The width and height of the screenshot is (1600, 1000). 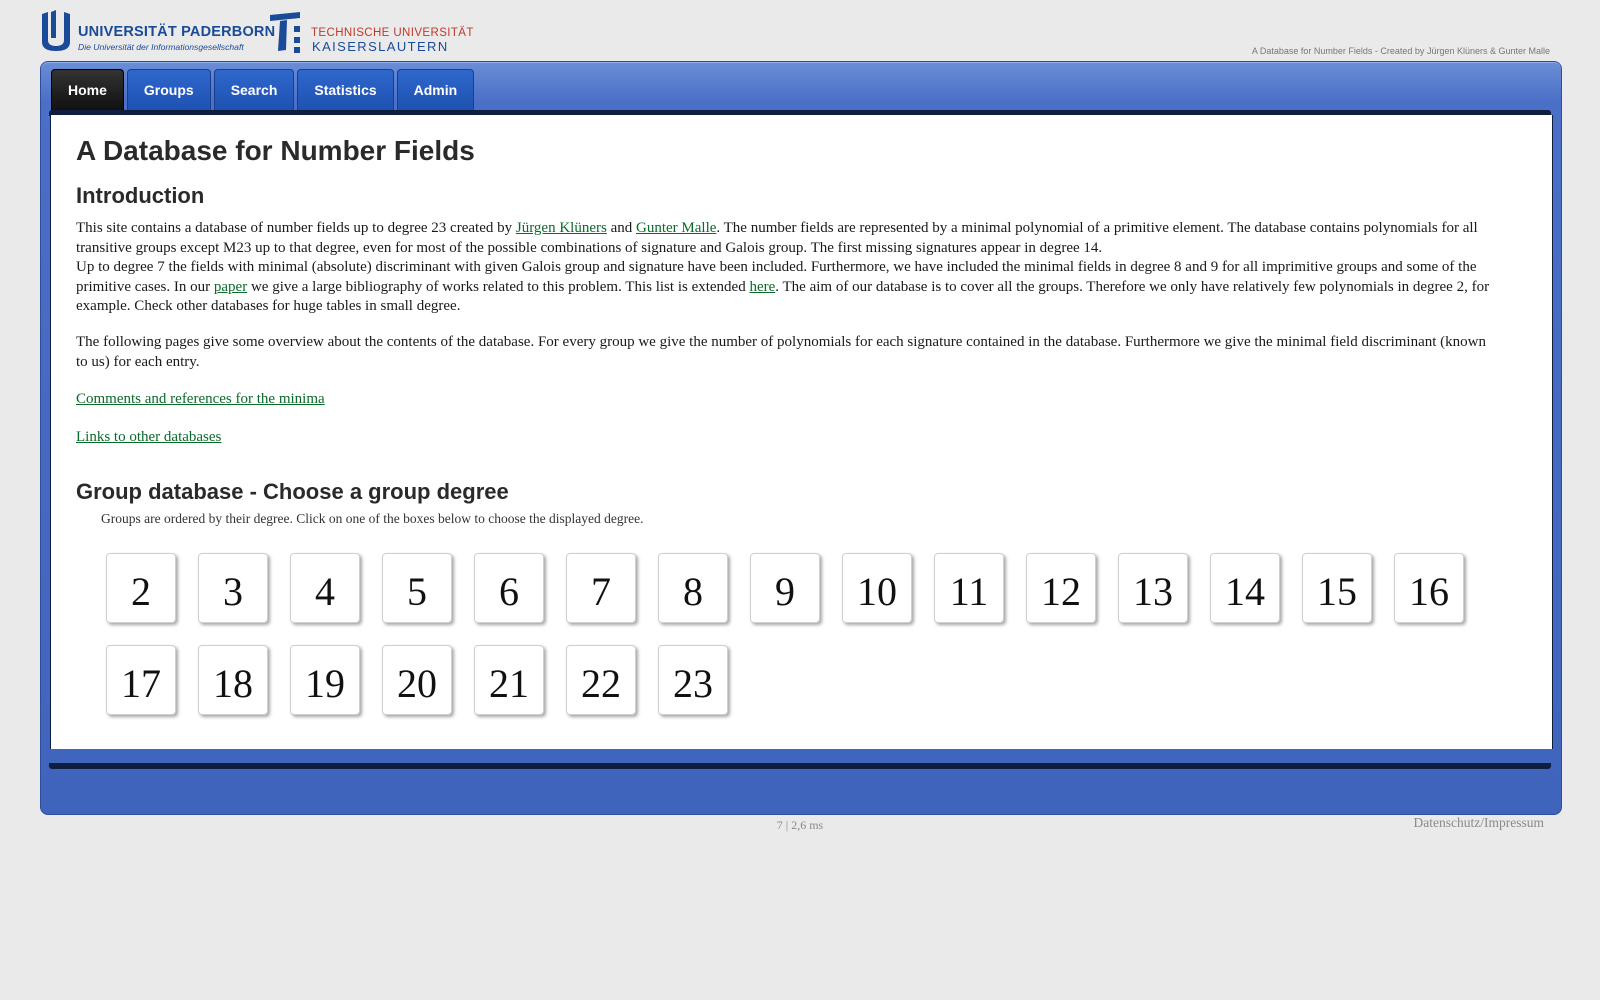 I want to click on degree-box-5: 5, so click(x=417, y=588).